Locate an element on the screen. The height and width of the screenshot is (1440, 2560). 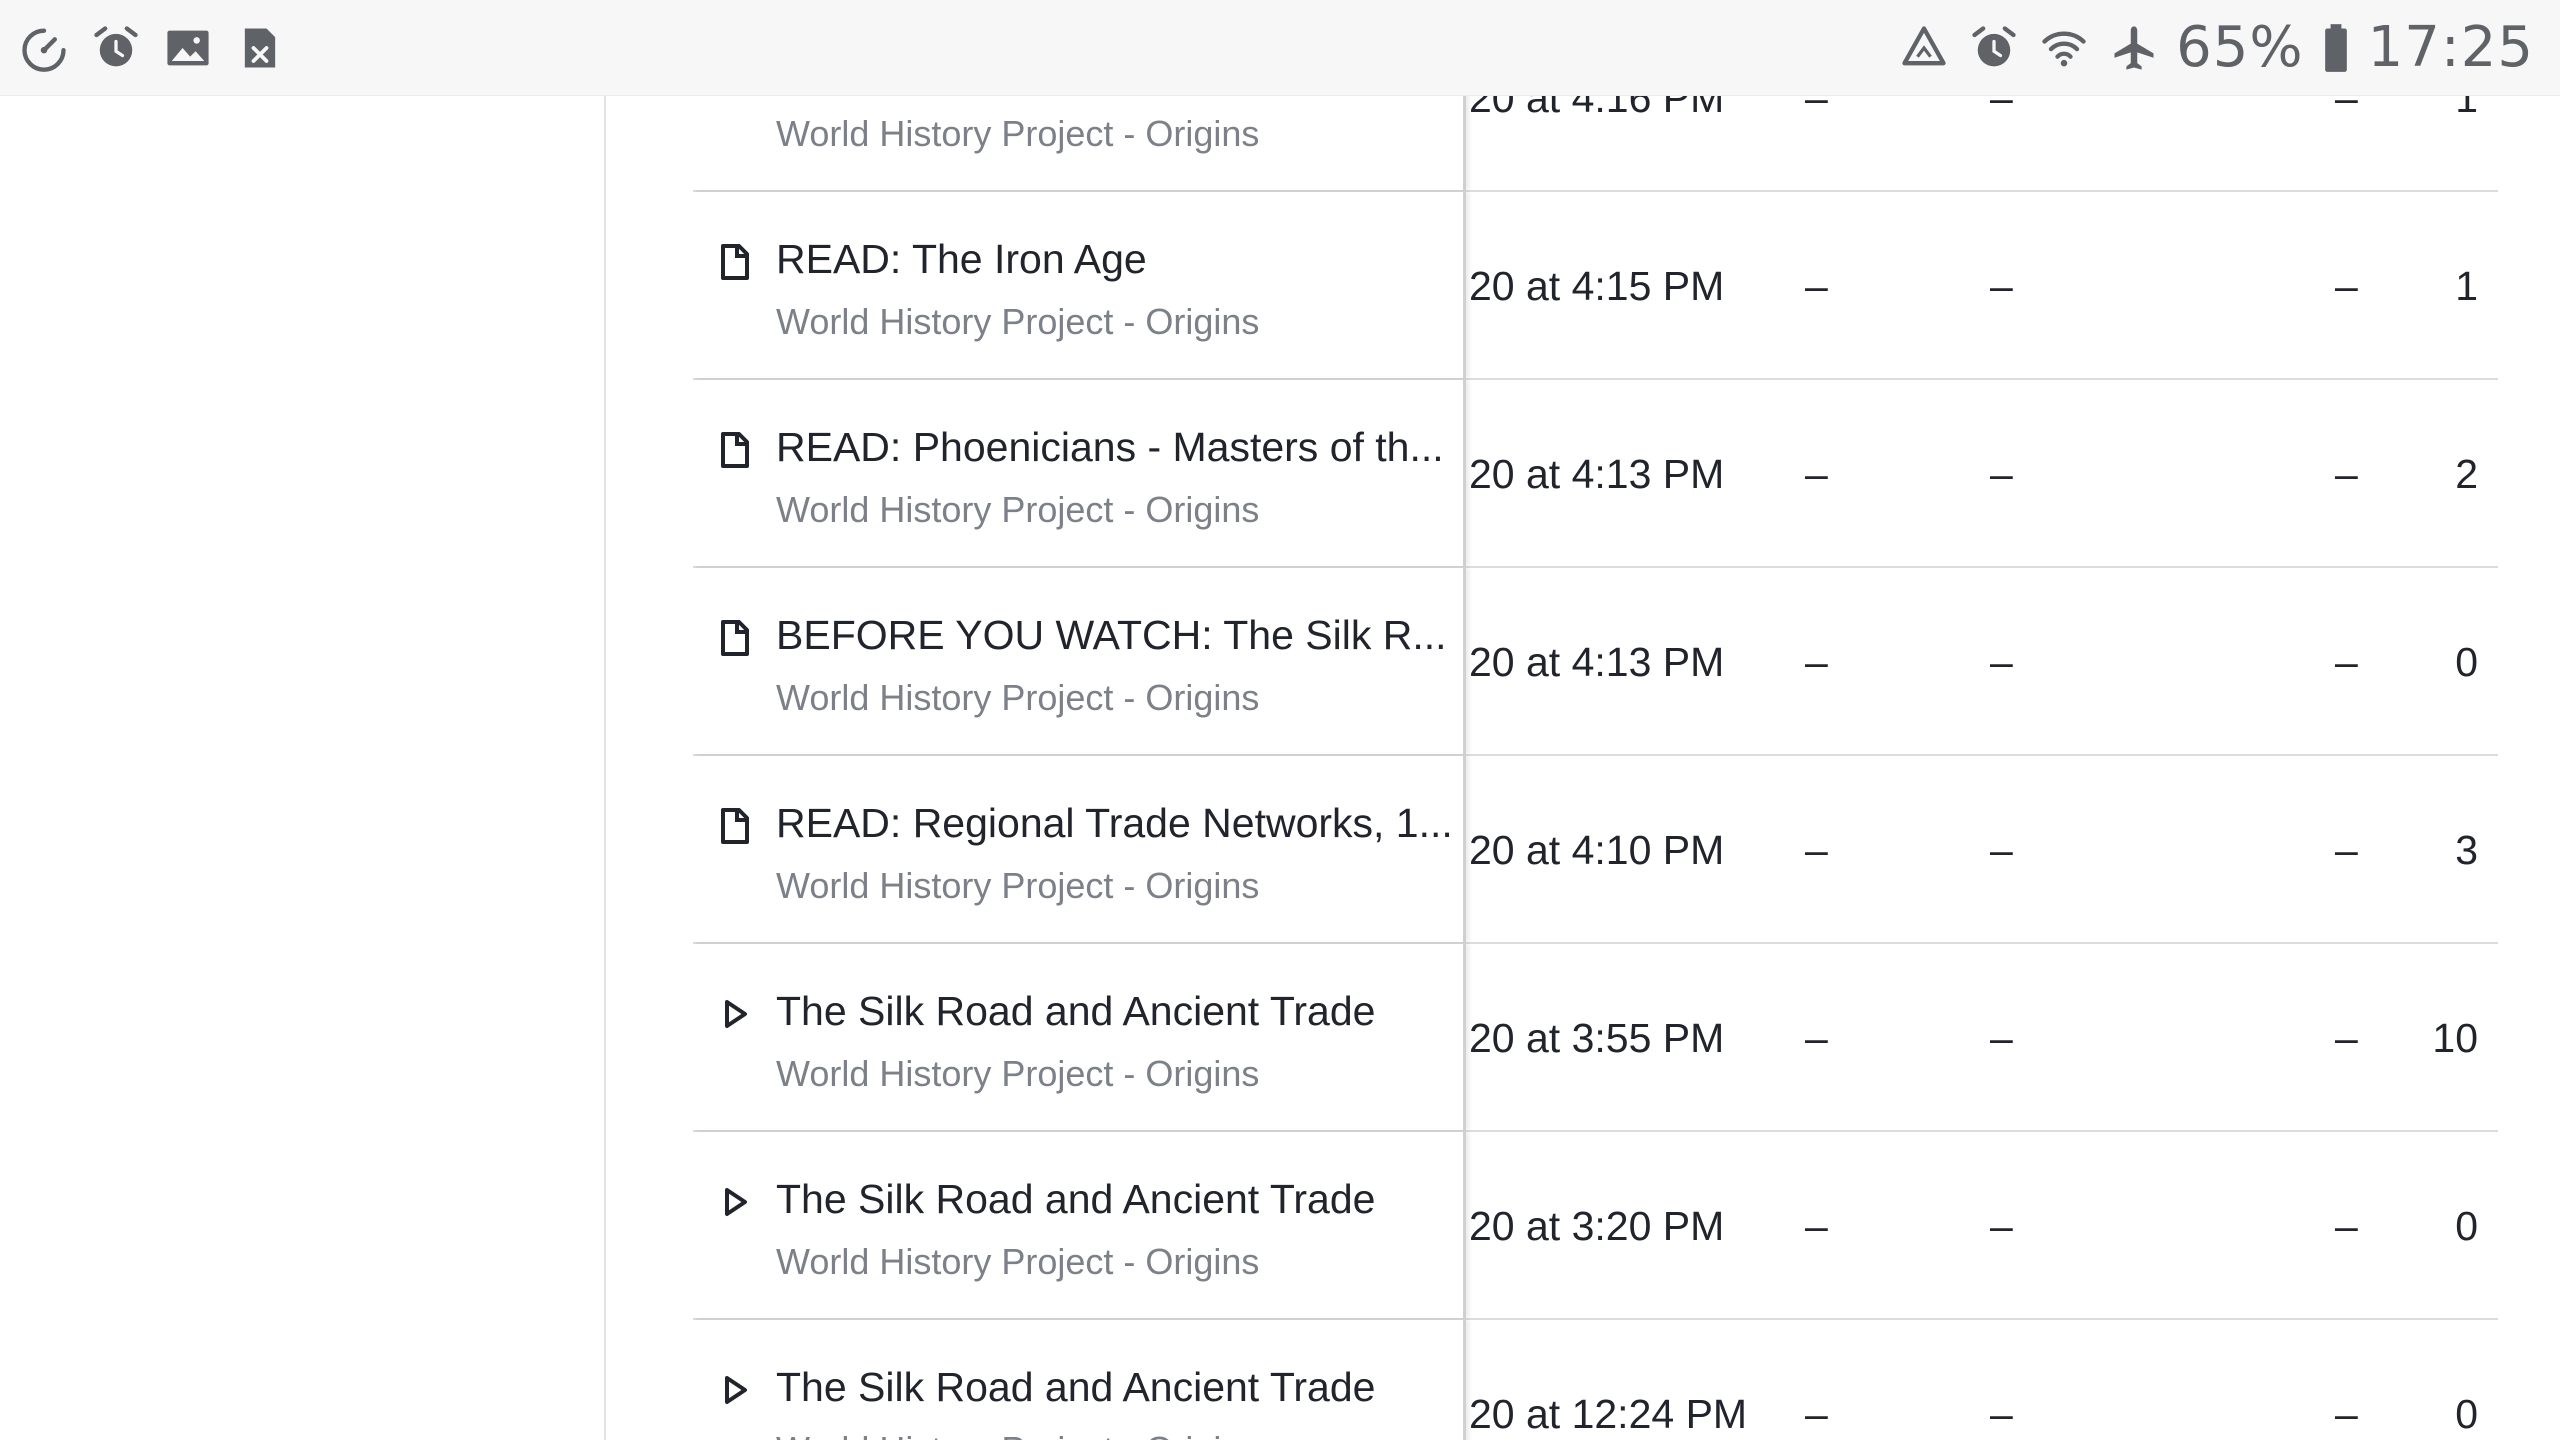
title-cell: World History Project - Origins is located at coordinates (1079, 143).